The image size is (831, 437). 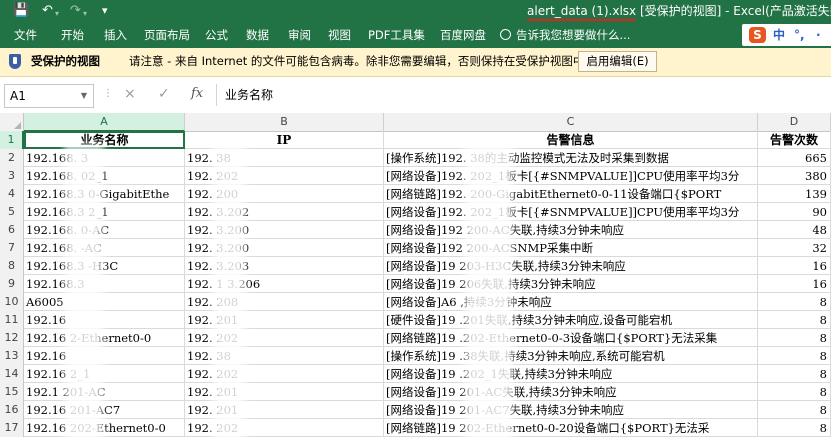 What do you see at coordinates (12, 374) in the screenshot?
I see `row-header: 14` at bounding box center [12, 374].